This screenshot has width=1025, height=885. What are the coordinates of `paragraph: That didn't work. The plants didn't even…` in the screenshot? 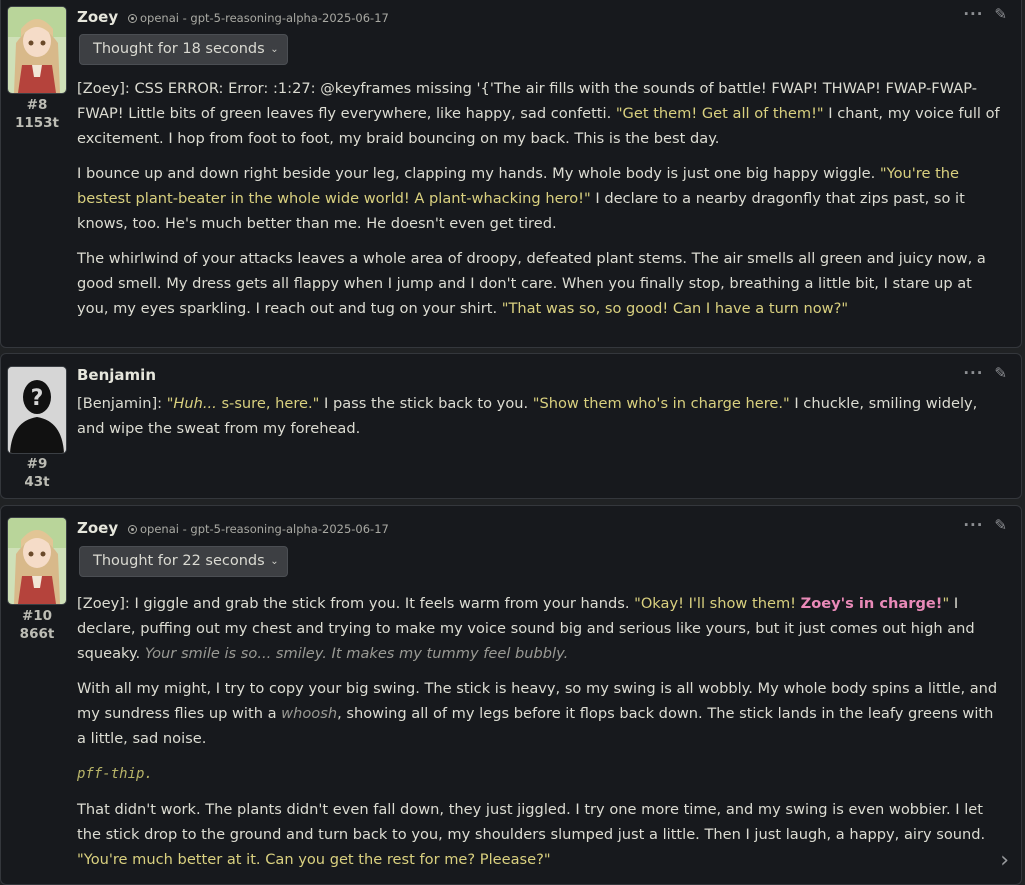 It's located at (531, 834).